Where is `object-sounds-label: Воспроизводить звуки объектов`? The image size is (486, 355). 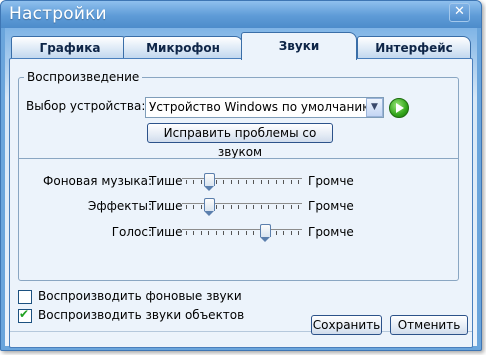
object-sounds-label: Воспроизводить звуки объектов is located at coordinates (141, 315).